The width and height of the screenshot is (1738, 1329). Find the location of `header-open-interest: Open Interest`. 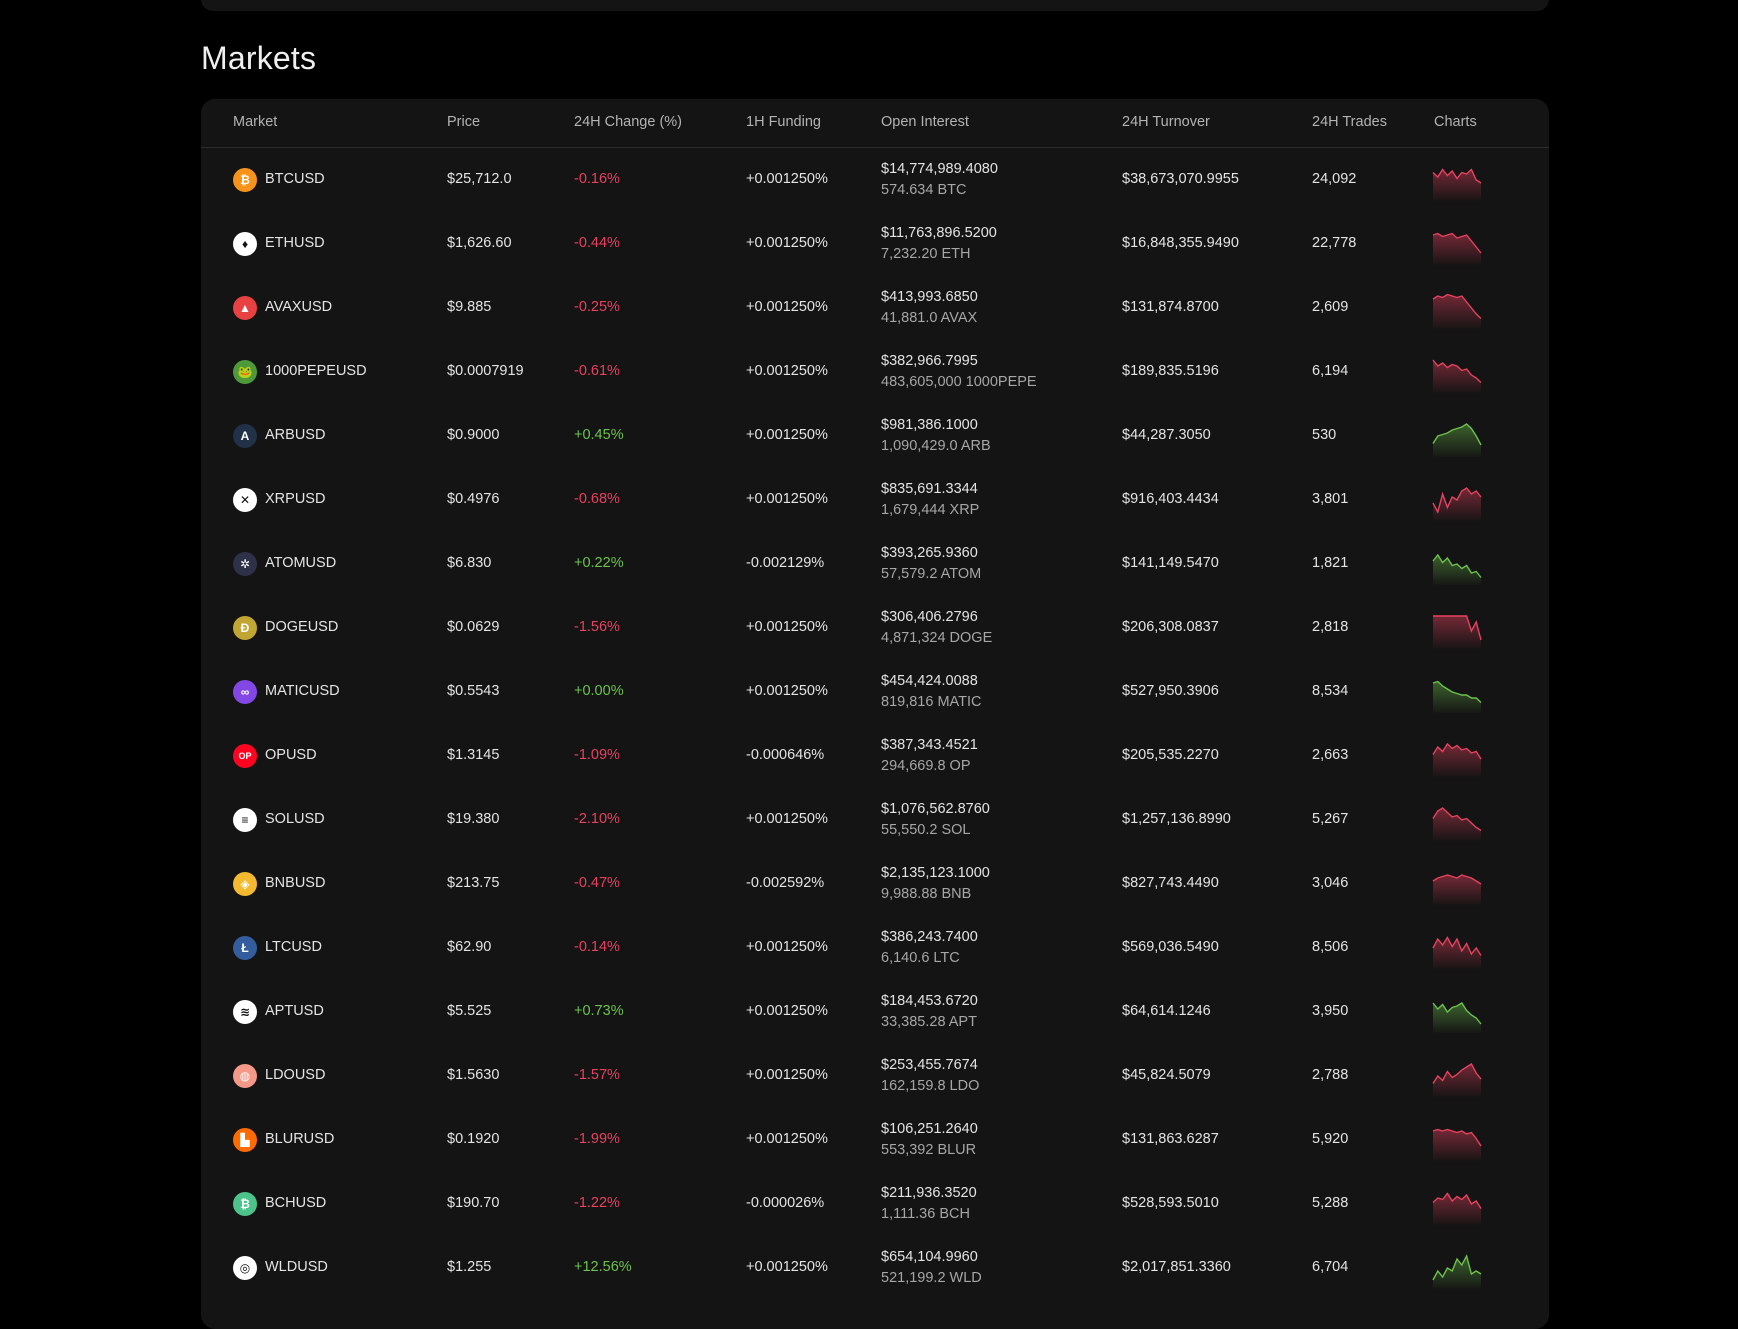

header-open-interest: Open Interest is located at coordinates (925, 122).